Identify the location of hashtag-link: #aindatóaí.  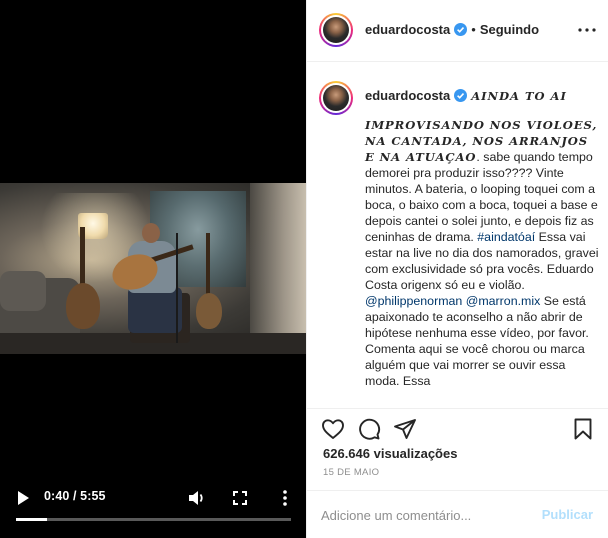
(506, 237).